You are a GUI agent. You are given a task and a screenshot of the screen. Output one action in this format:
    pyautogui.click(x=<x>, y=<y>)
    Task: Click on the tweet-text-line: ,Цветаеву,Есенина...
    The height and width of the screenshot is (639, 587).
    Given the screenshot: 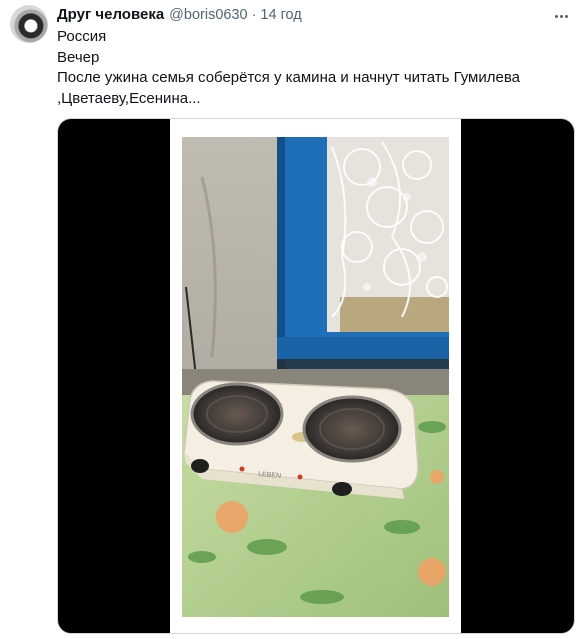 What is the action you would take?
    pyautogui.click(x=129, y=98)
    